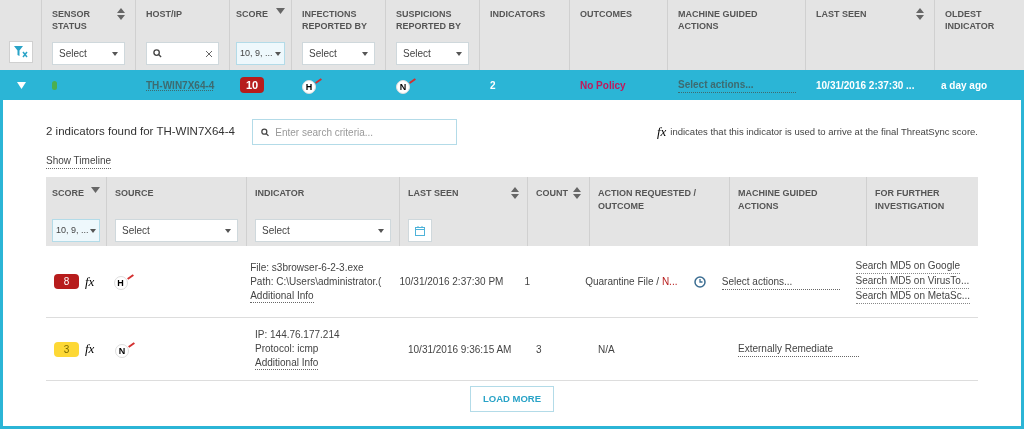 This screenshot has width=1024, height=429. What do you see at coordinates (907, 266) in the screenshot?
I see `investigation-link: Search MD5 on Google` at bounding box center [907, 266].